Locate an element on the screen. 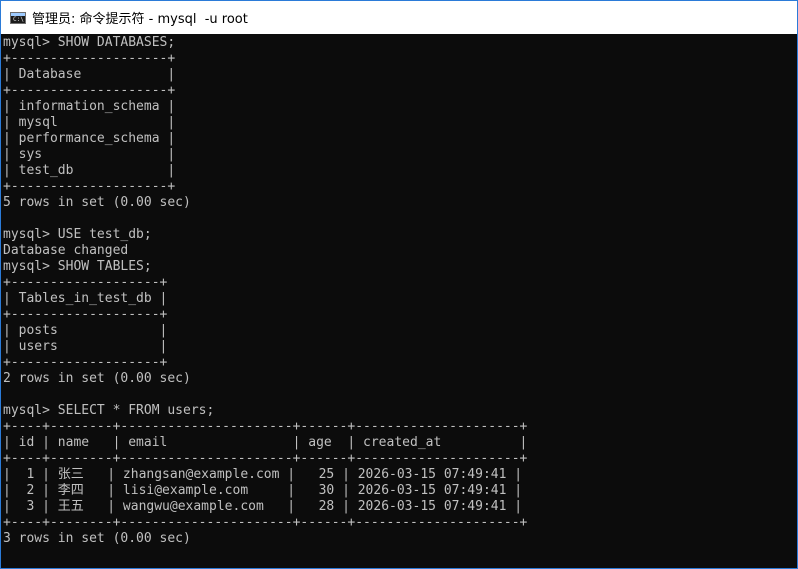  console-line: mysql> SHOW TABLES; is located at coordinates (77, 266).